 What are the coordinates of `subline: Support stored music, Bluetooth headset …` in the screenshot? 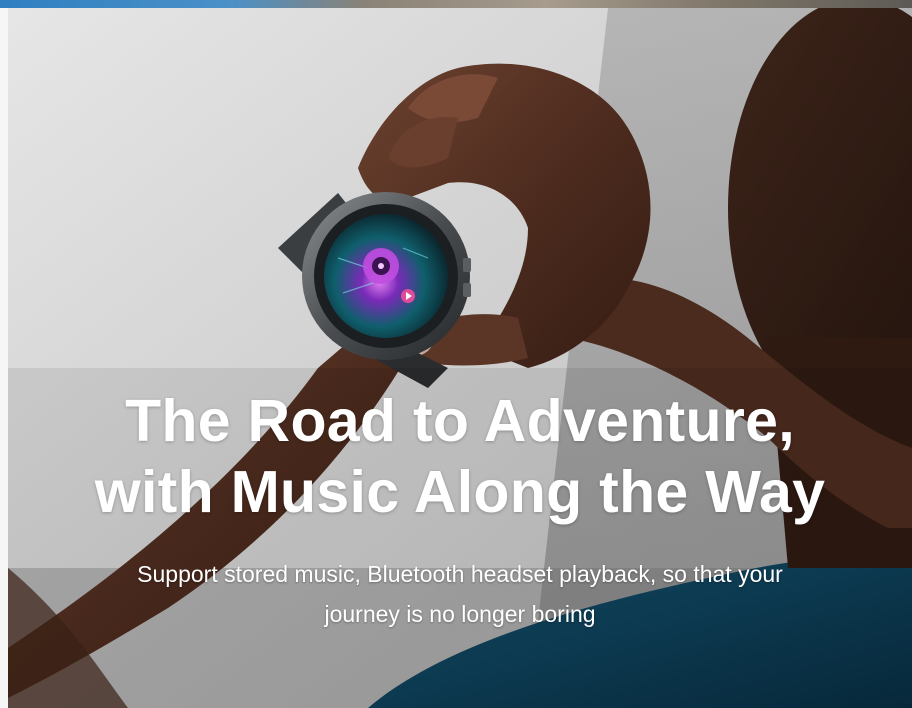 It's located at (460, 594).